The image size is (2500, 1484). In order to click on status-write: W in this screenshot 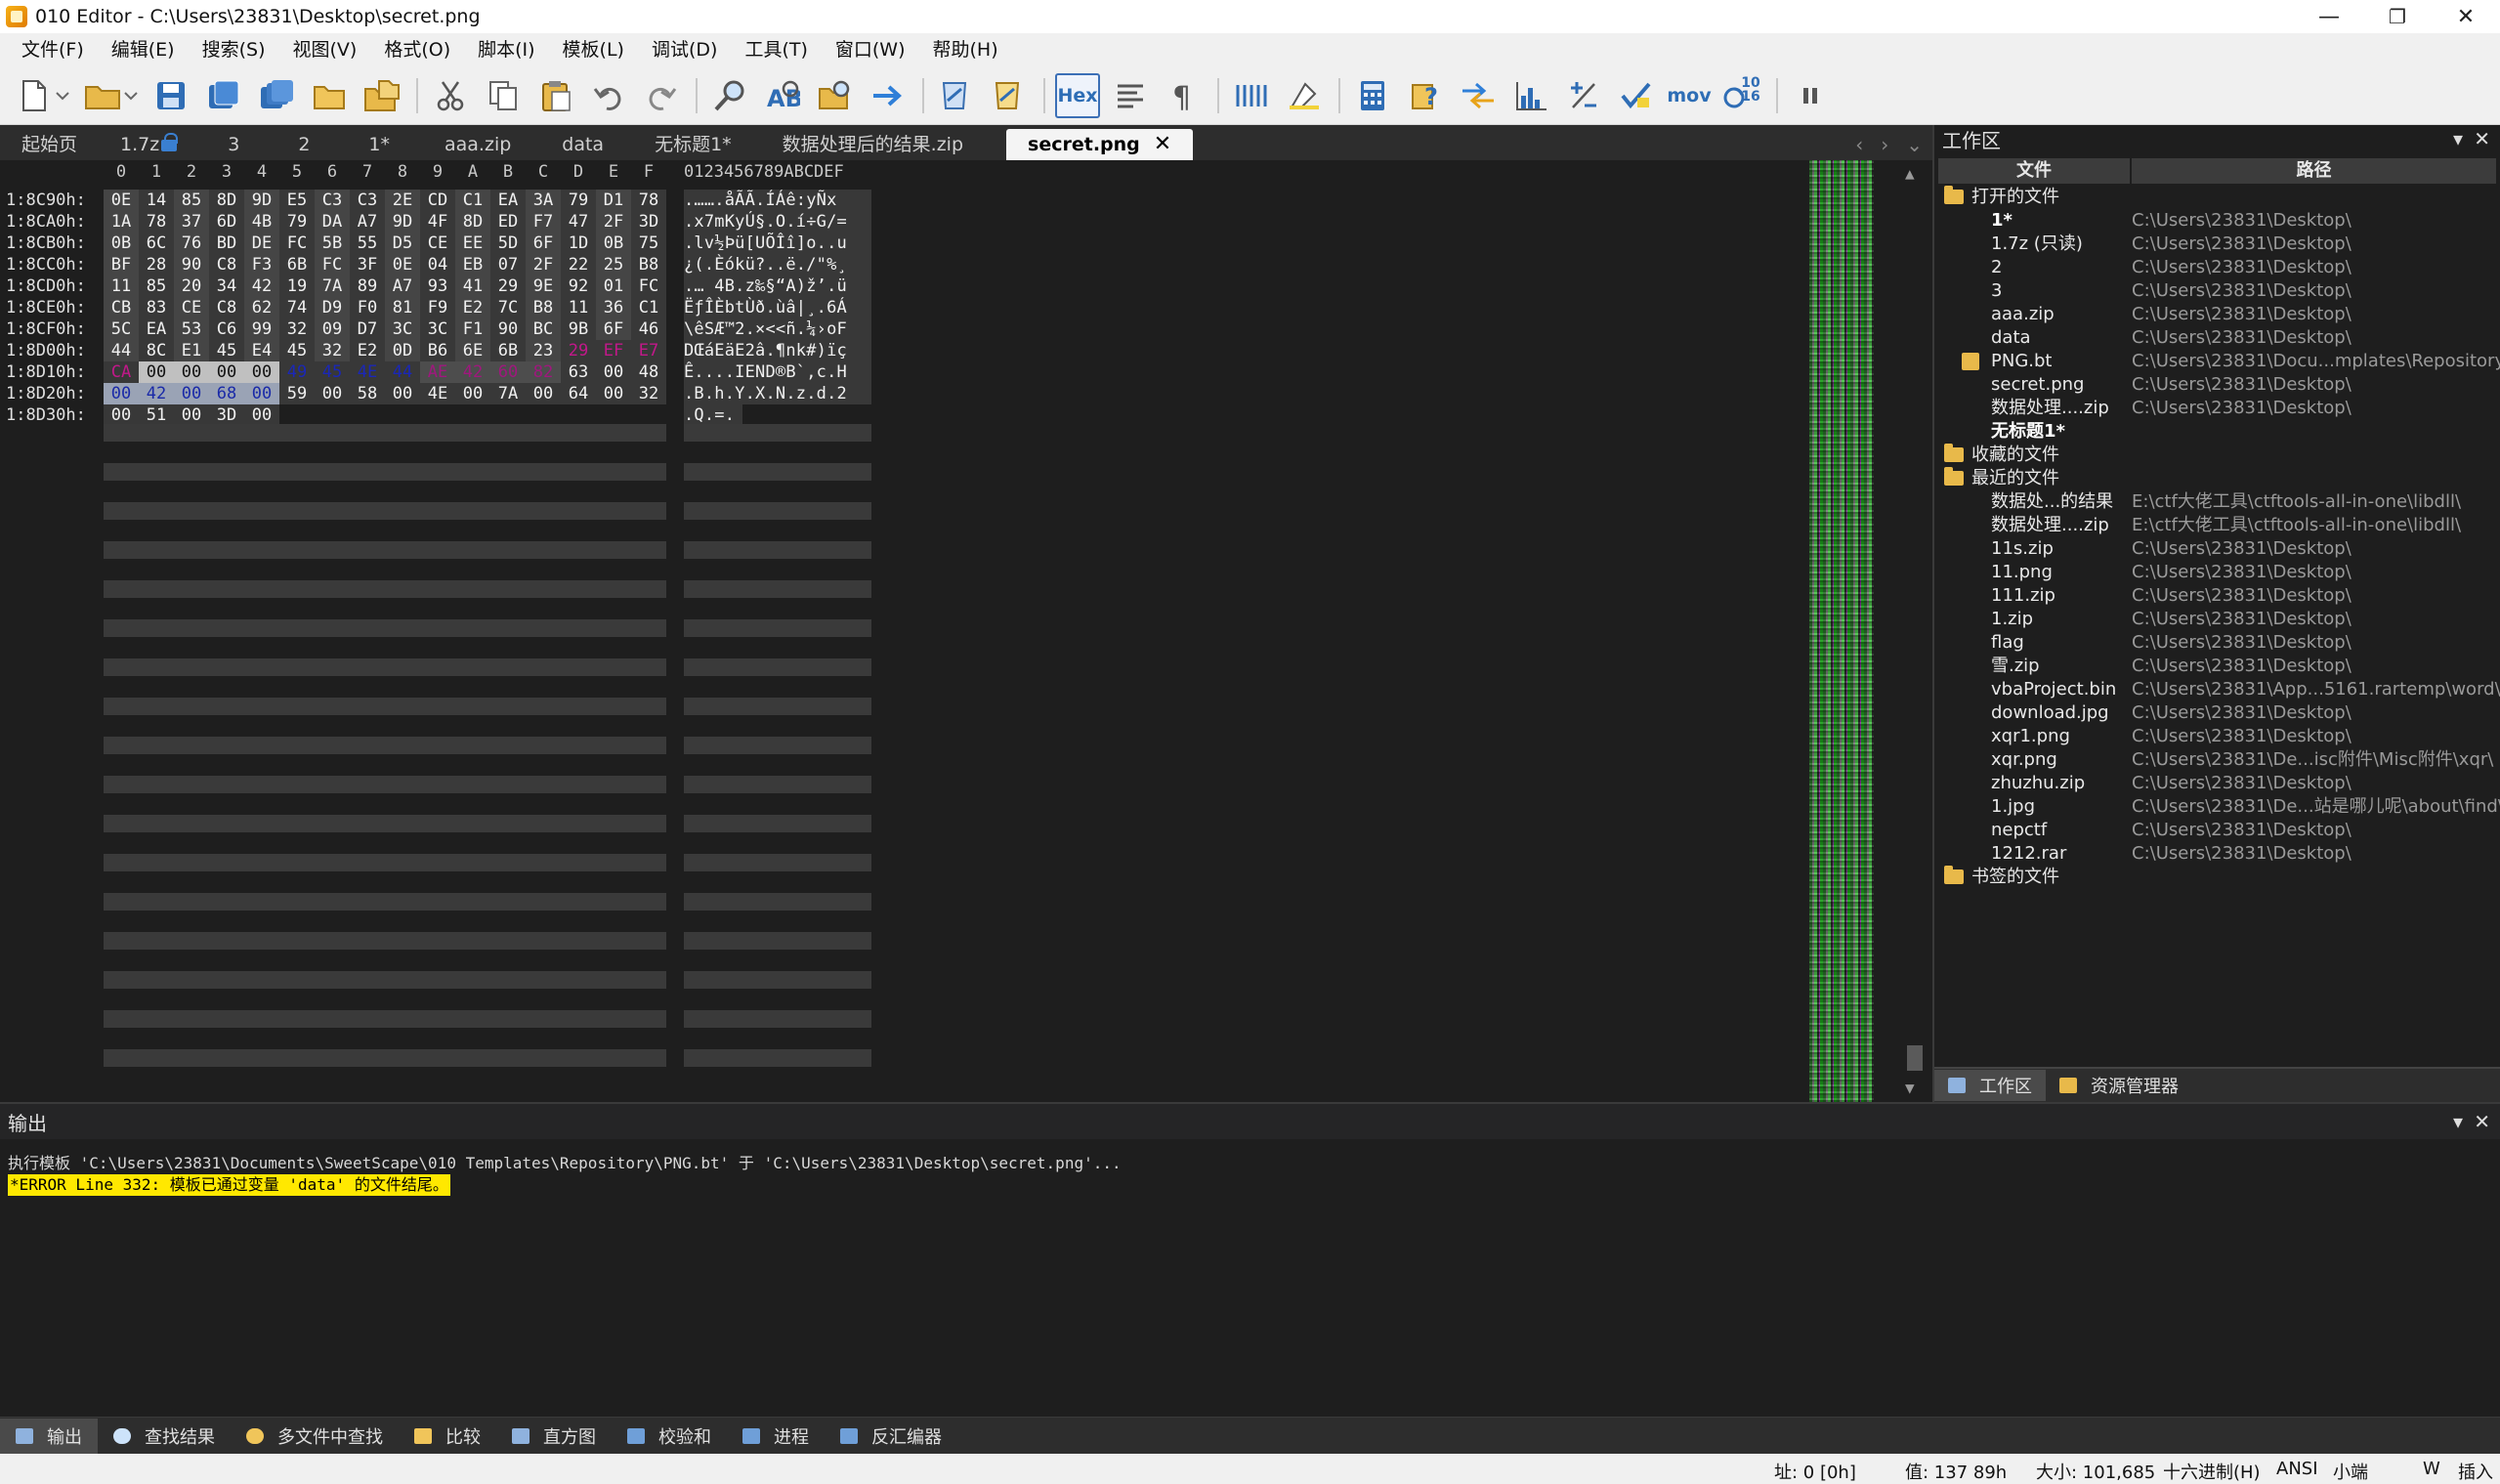, I will do `click(2431, 1469)`.